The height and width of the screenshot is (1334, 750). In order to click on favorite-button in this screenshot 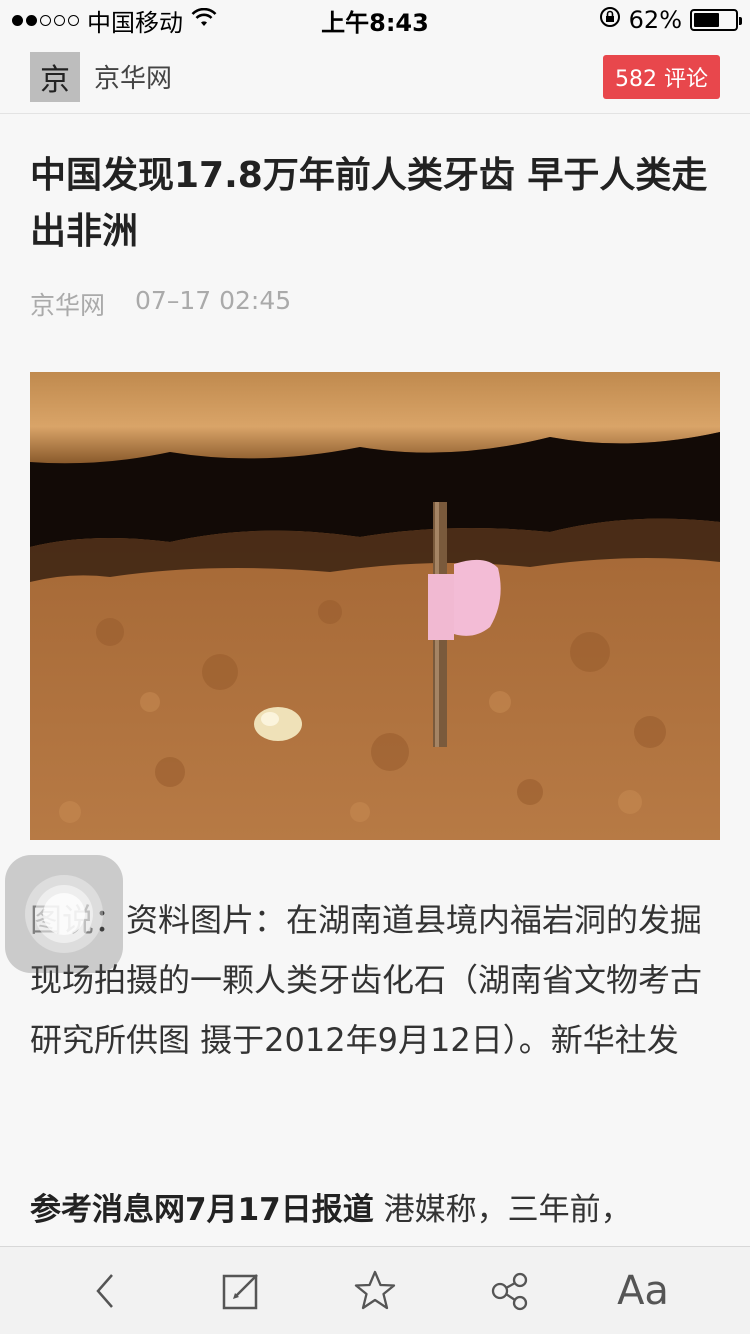, I will do `click(375, 1291)`.